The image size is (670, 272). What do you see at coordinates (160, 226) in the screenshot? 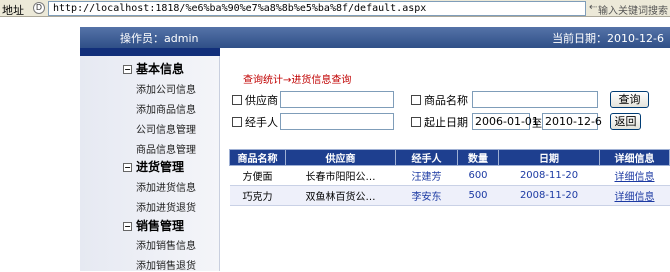
I see `section-title: 销售管理` at bounding box center [160, 226].